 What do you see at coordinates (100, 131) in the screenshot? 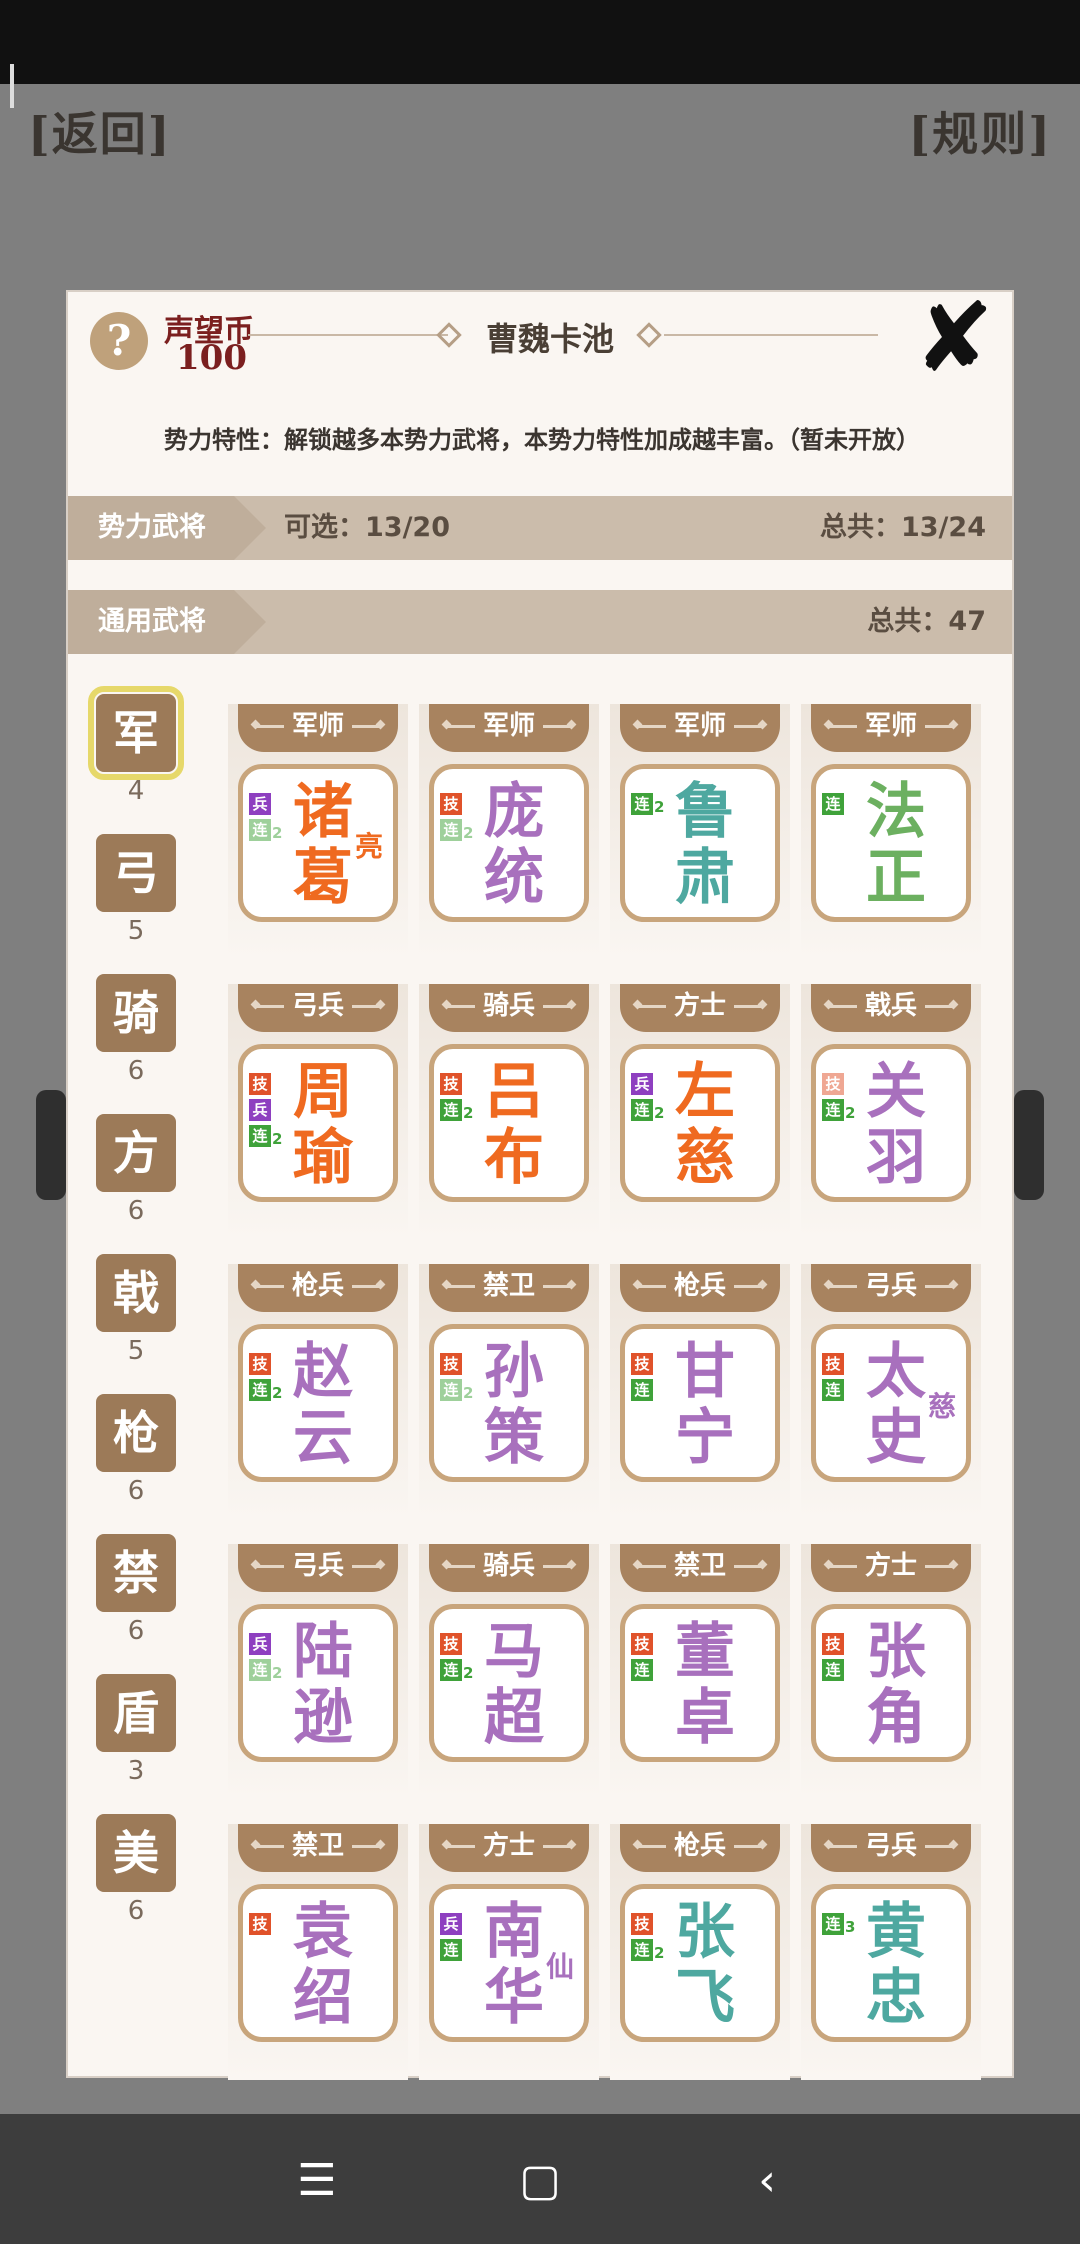
I see `back-button: [返回]` at bounding box center [100, 131].